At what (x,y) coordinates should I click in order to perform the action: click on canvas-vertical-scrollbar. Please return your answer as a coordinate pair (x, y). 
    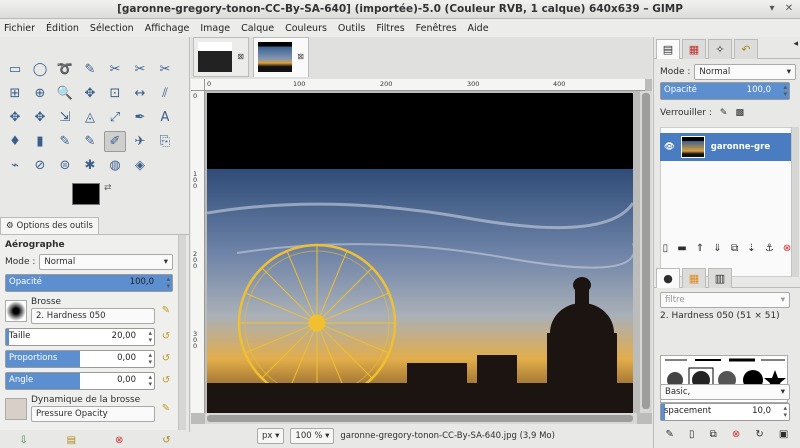
    Looking at the image, I should click on (646, 252).